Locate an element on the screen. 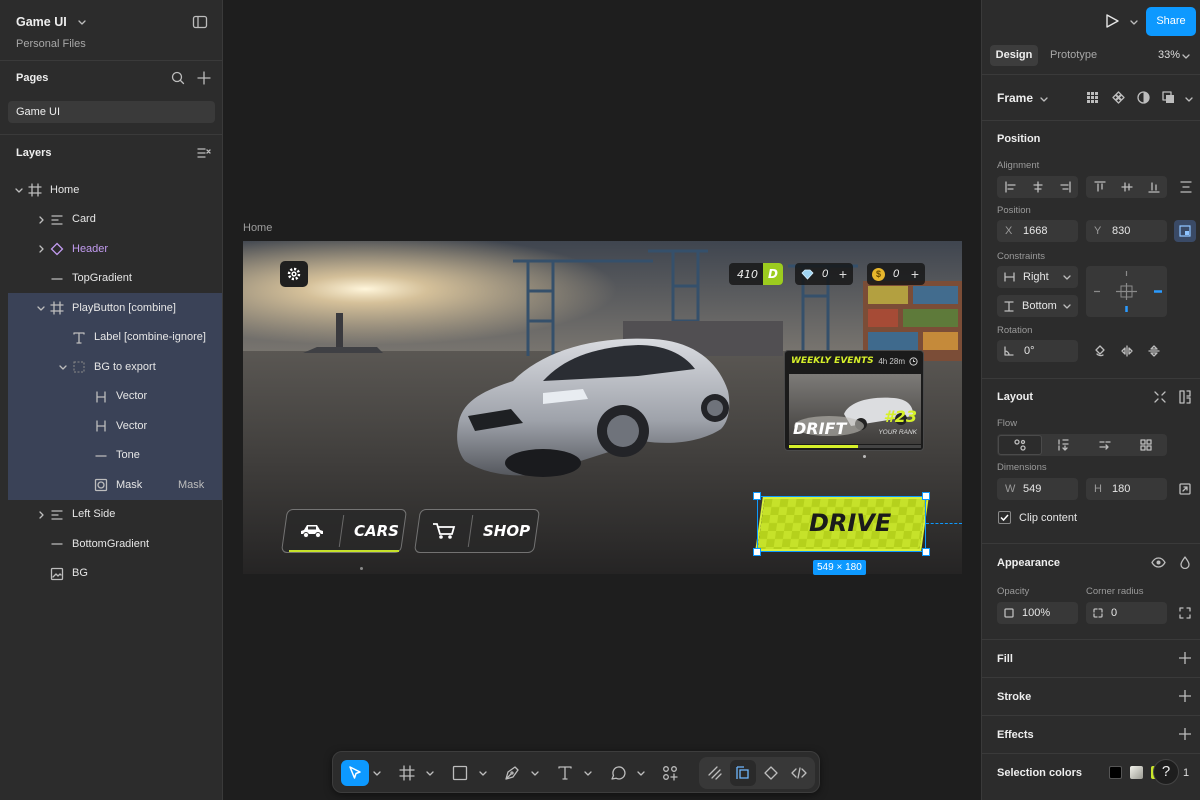 Image resolution: width=1200 pixels, height=800 pixels. component-icon is located at coordinates (1118, 97).